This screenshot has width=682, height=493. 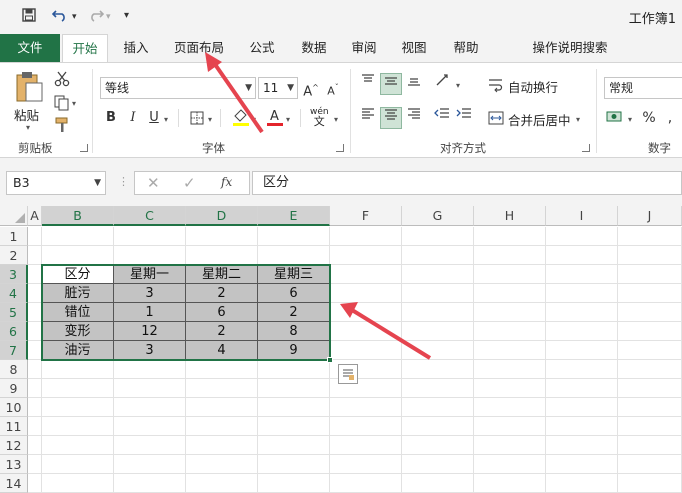 I want to click on arrow-to-page-layout-tab, so click(x=234, y=93).